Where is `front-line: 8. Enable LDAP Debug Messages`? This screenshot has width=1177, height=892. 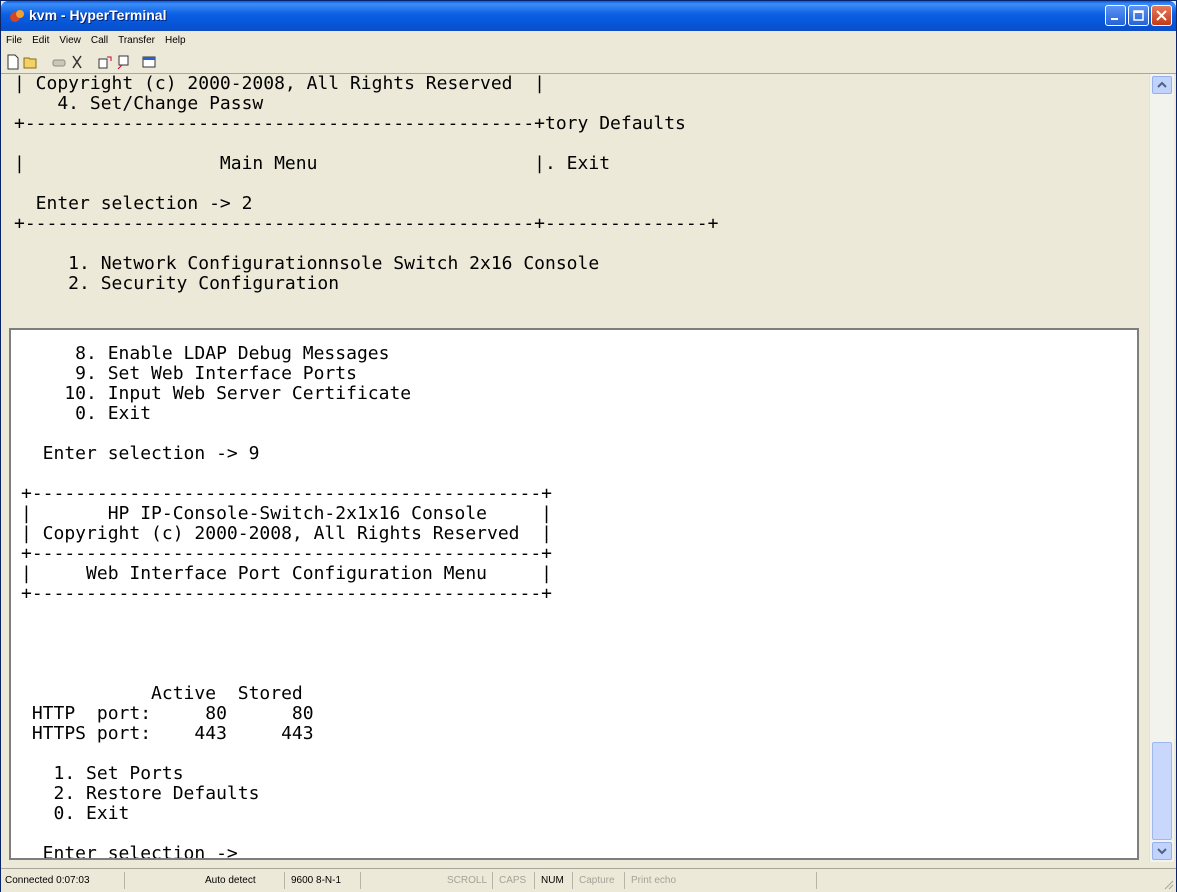 front-line: 8. Enable LDAP Debug Messages is located at coordinates (205, 353).